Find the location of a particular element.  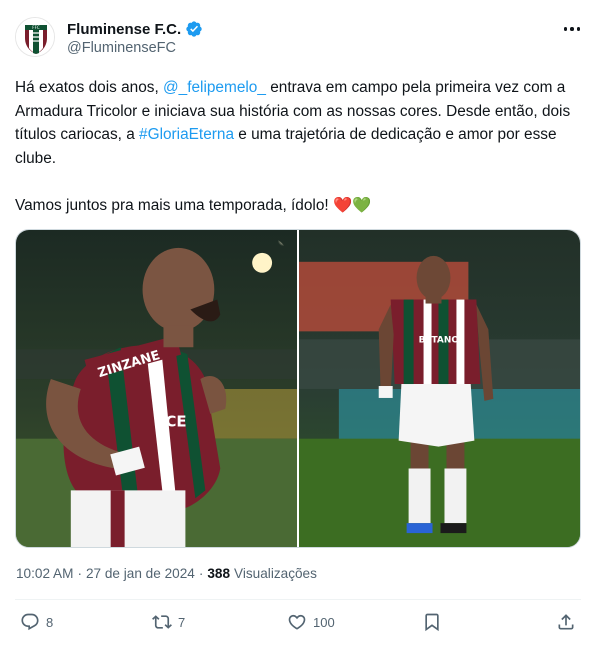

views-count: 388 is located at coordinates (219, 573).